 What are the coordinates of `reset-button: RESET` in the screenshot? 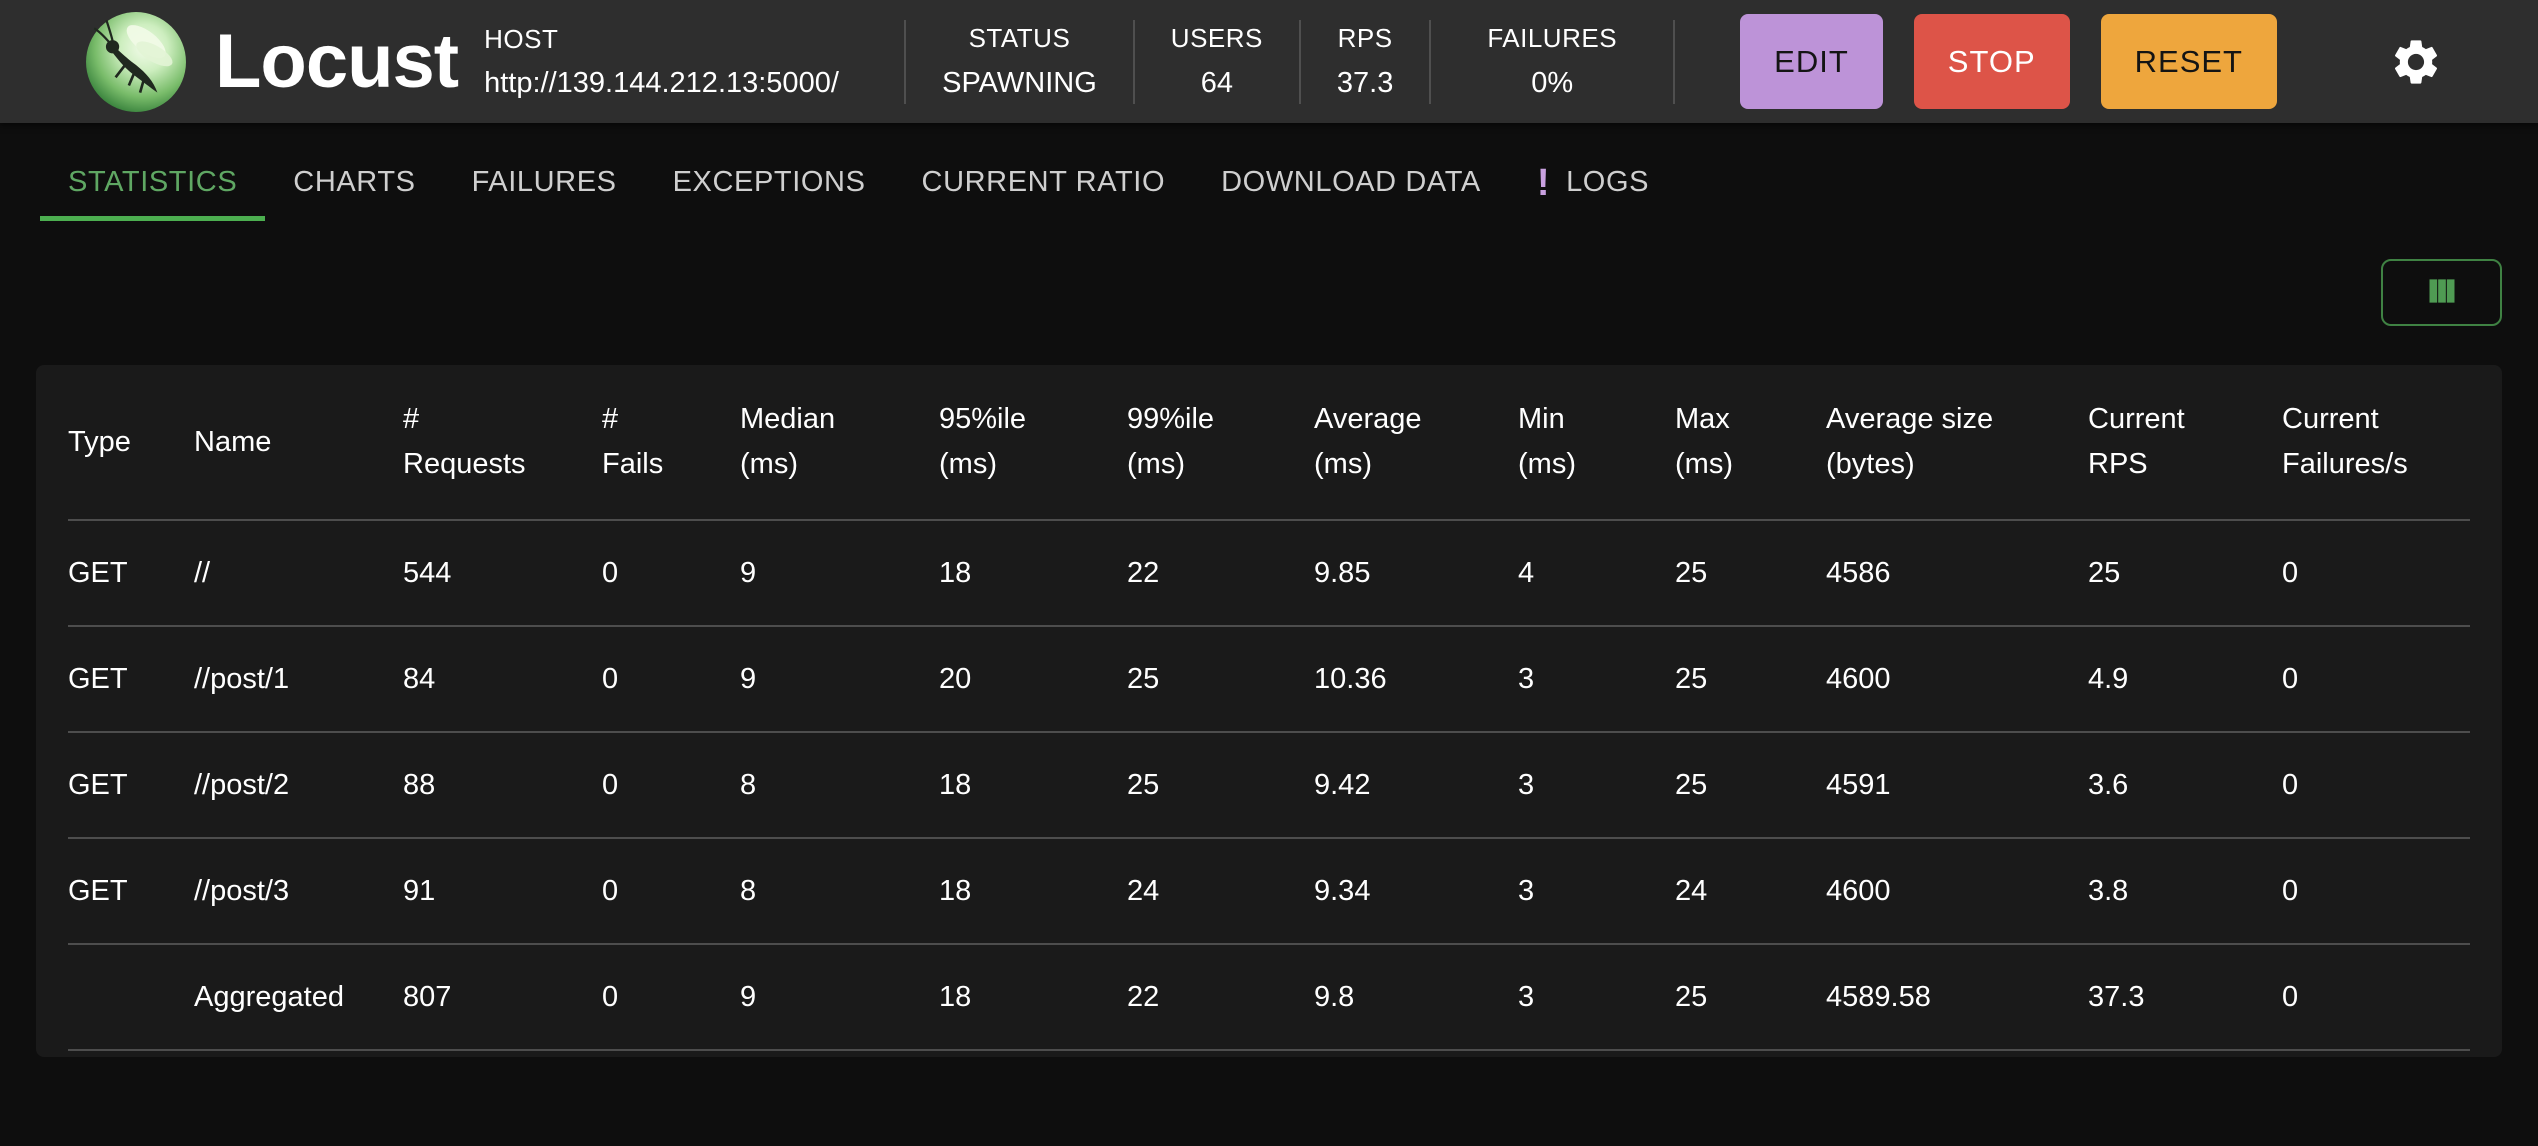 It's located at (2188, 61).